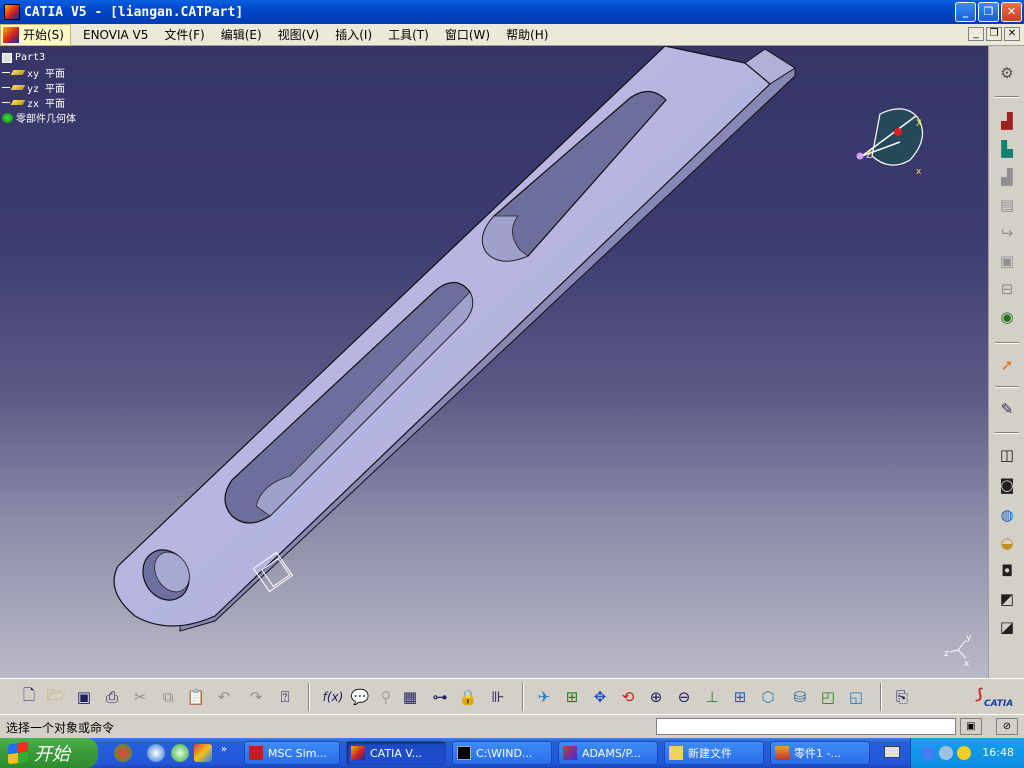 Image resolution: width=1024 pixels, height=768 pixels. I want to click on doc-minimize-button: _, so click(976, 34).